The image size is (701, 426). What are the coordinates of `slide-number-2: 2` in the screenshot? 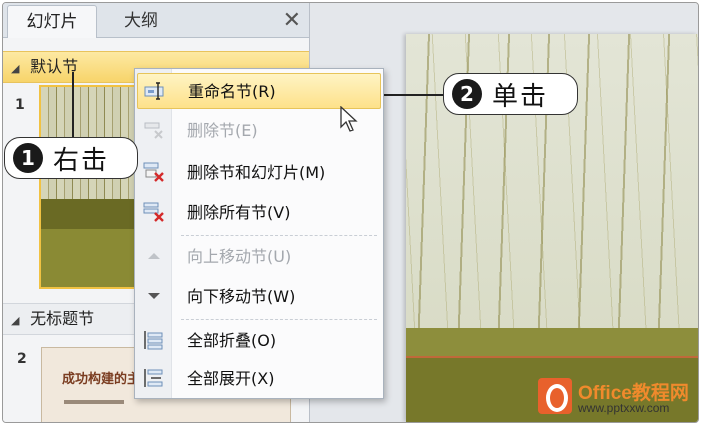 It's located at (22, 359).